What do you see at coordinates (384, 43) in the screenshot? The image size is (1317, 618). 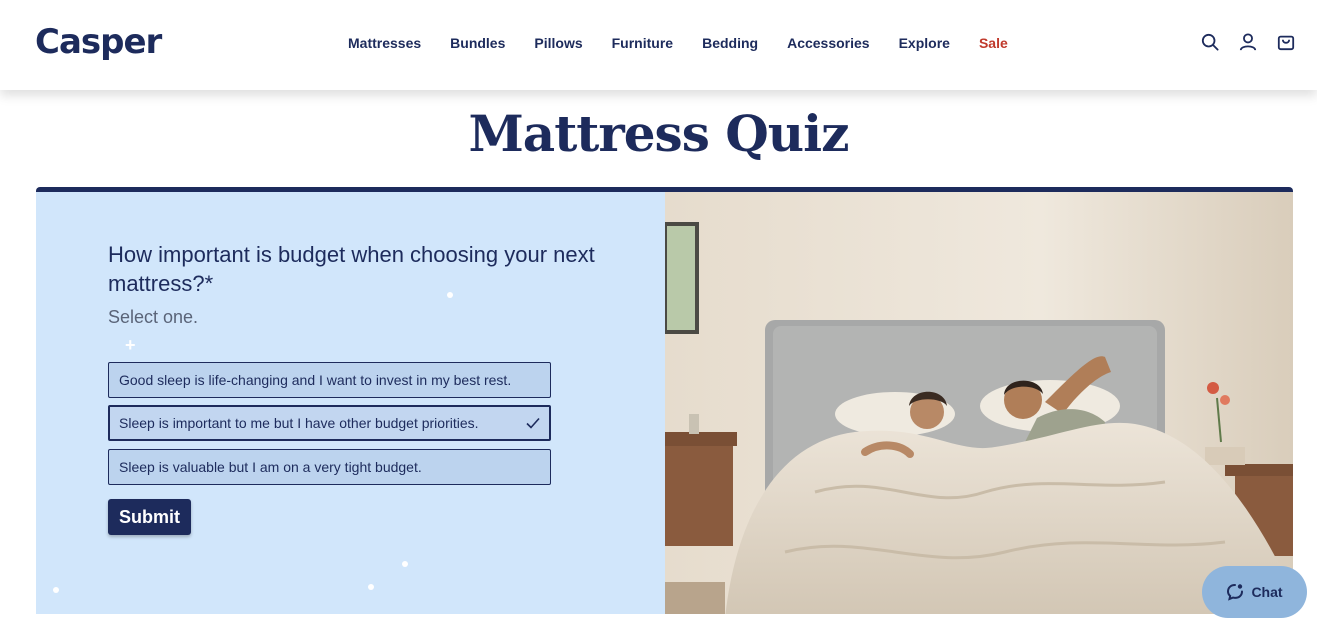 I see `nav-item-mattresses: Mattresses` at bounding box center [384, 43].